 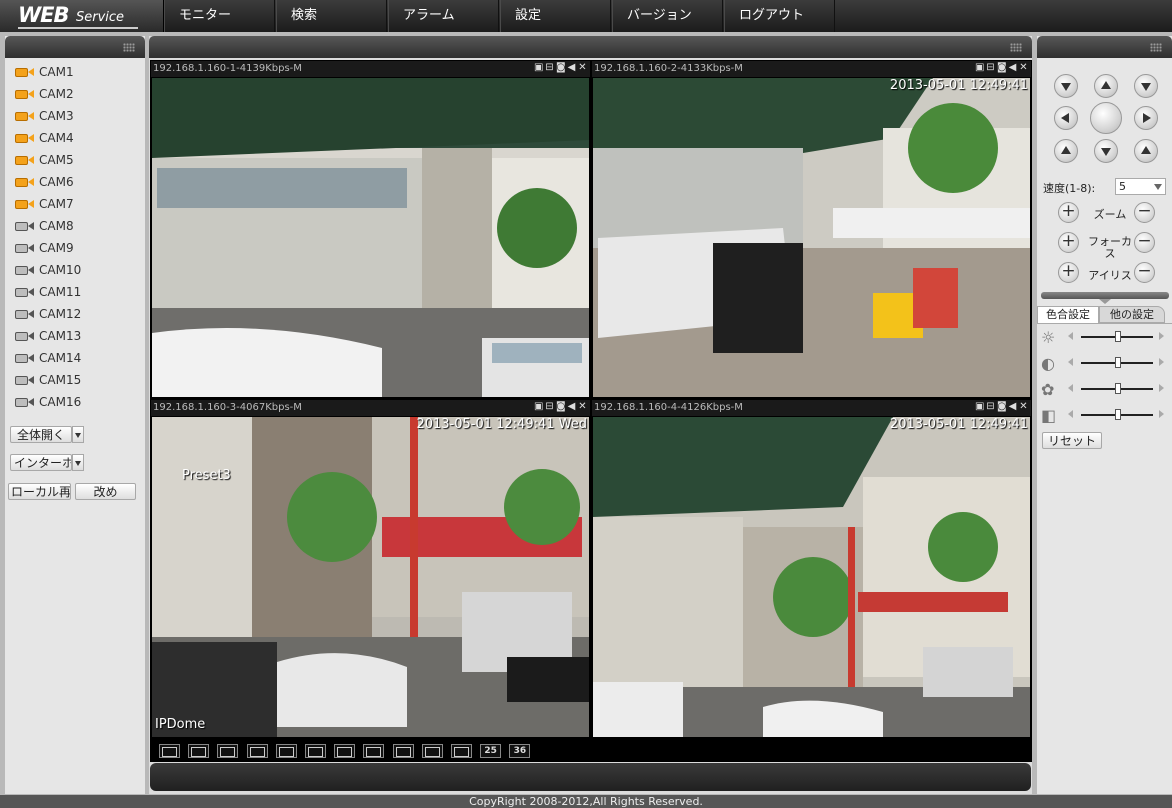 I want to click on camera-item: CAM1, so click(x=44, y=72).